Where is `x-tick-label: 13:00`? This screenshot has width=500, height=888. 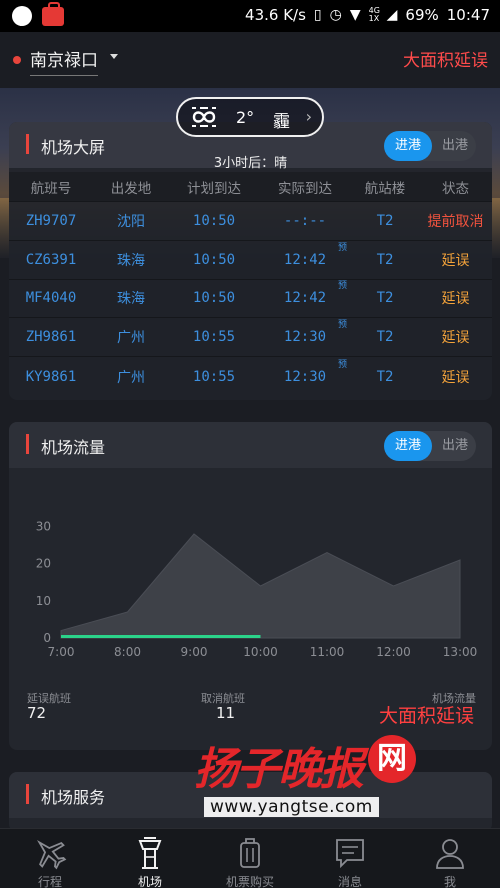
x-tick-label: 13:00 is located at coordinates (460, 652).